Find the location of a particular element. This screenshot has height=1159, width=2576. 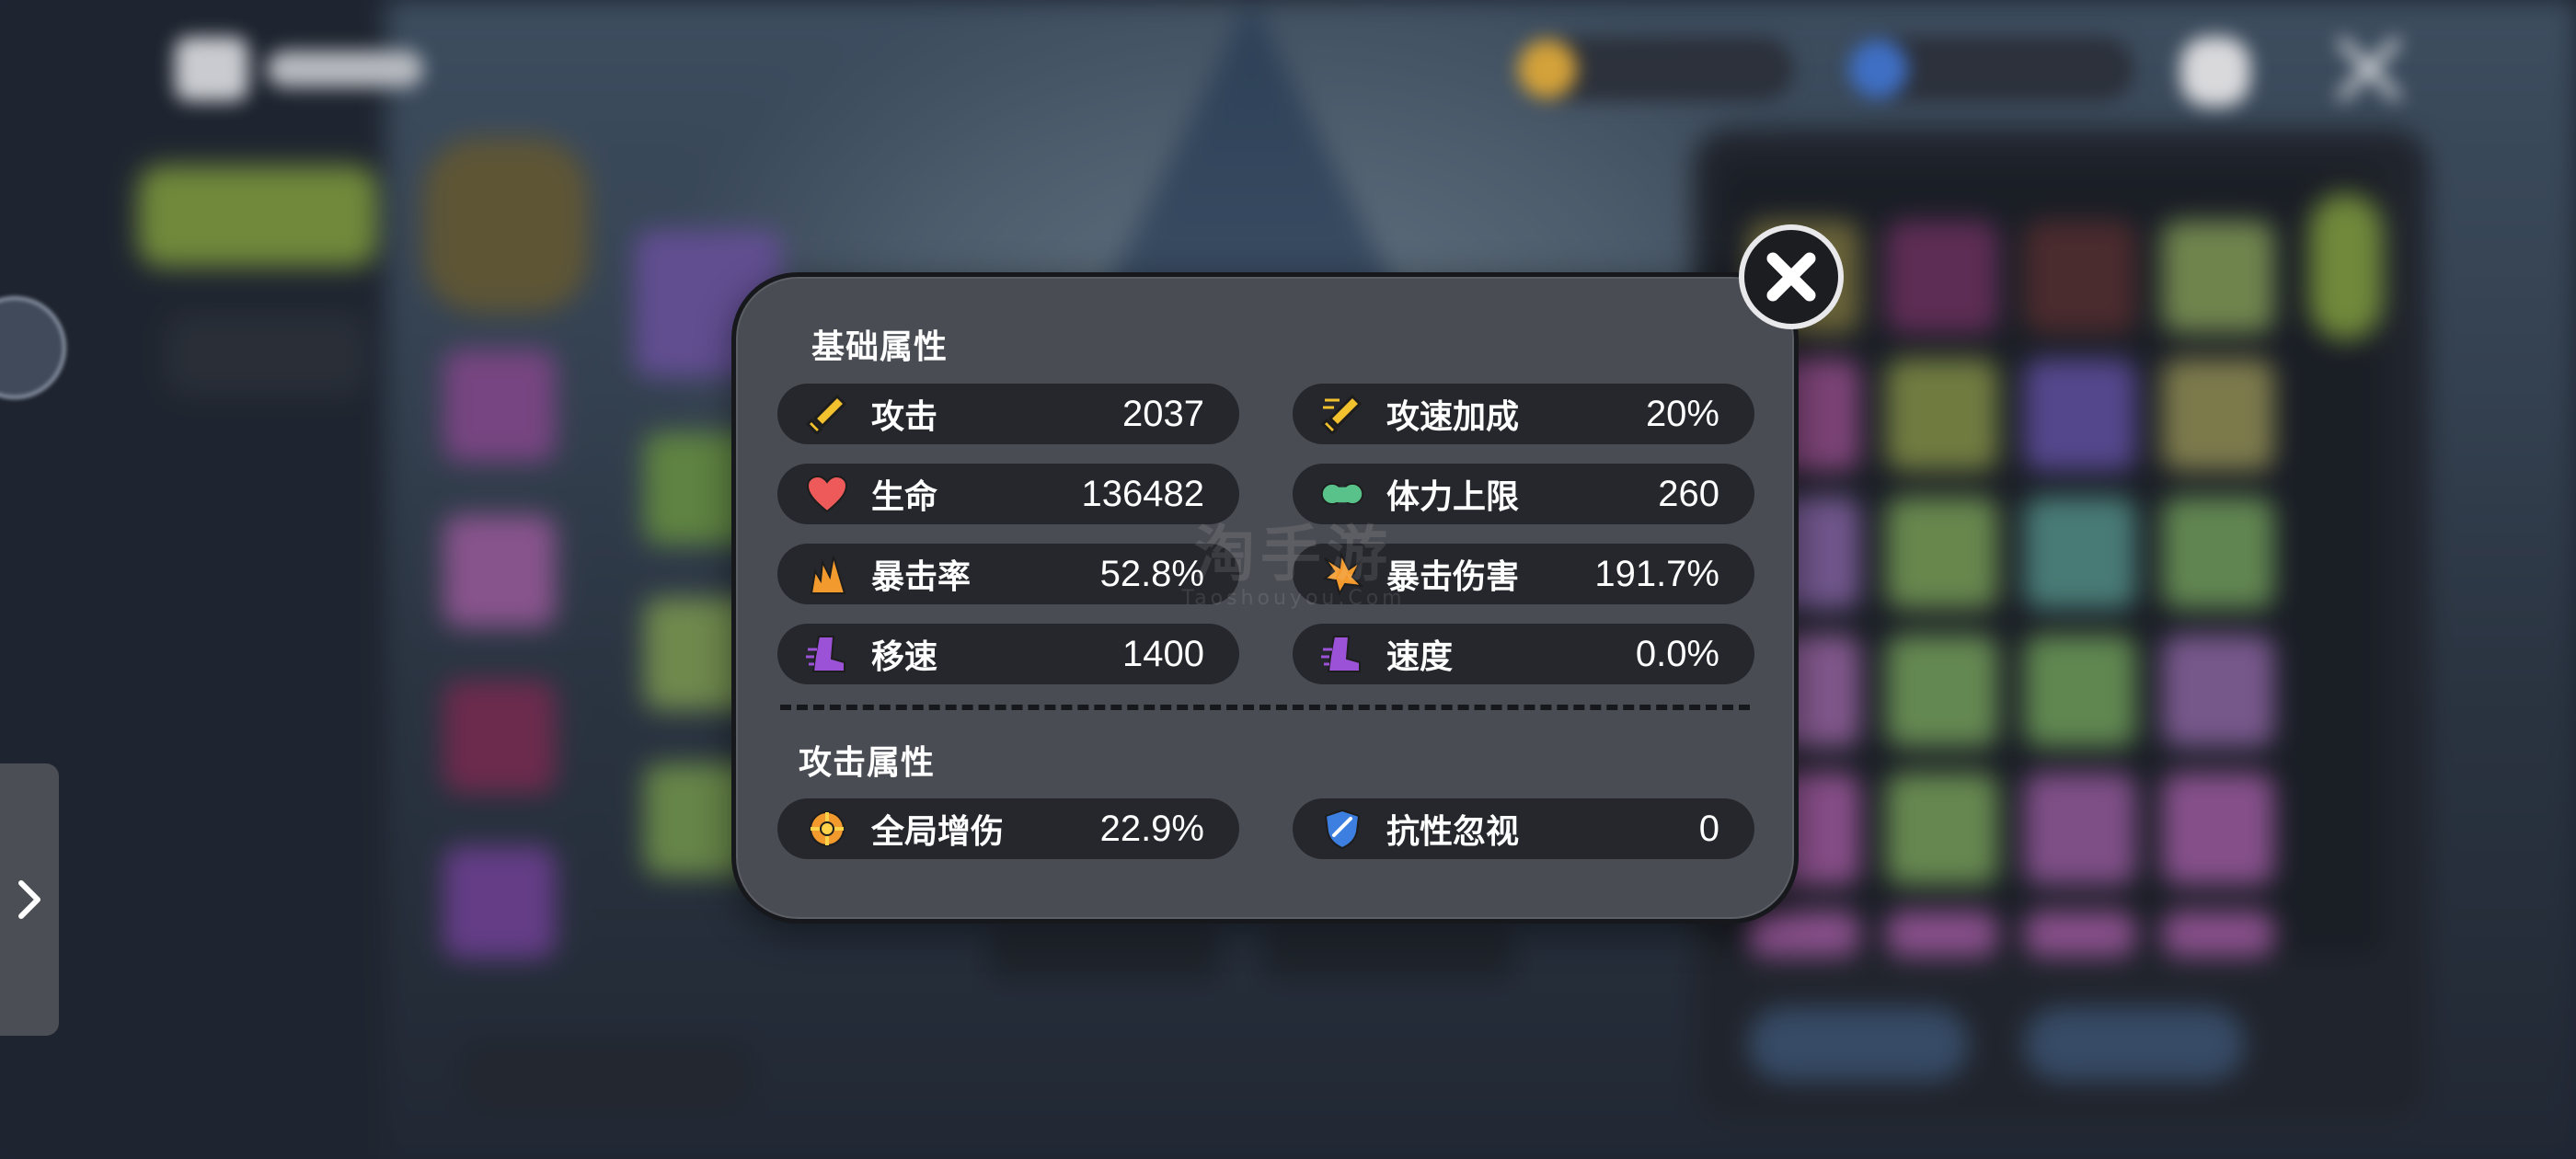

stat-speed: 速度 0.0% is located at coordinates (1523, 654).